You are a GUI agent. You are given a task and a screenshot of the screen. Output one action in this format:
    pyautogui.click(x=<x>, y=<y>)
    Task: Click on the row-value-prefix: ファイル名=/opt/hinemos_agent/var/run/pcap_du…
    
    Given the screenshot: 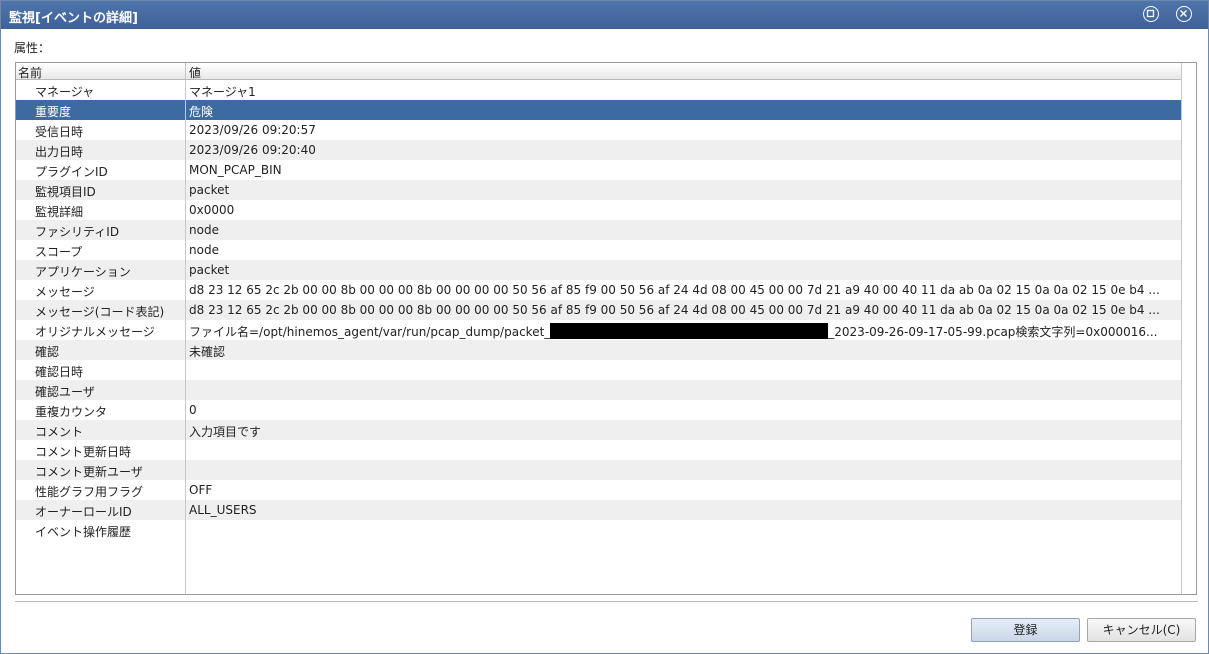 What is the action you would take?
    pyautogui.click(x=370, y=332)
    